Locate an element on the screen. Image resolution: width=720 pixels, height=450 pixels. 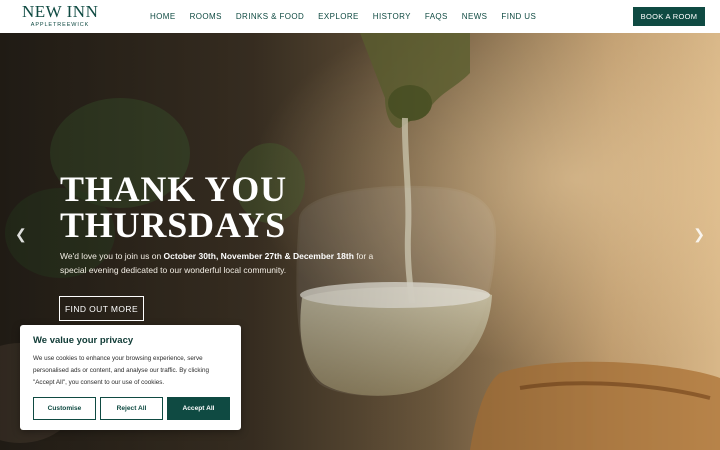
logo-location: APPLETREEWICK is located at coordinates (60, 25).